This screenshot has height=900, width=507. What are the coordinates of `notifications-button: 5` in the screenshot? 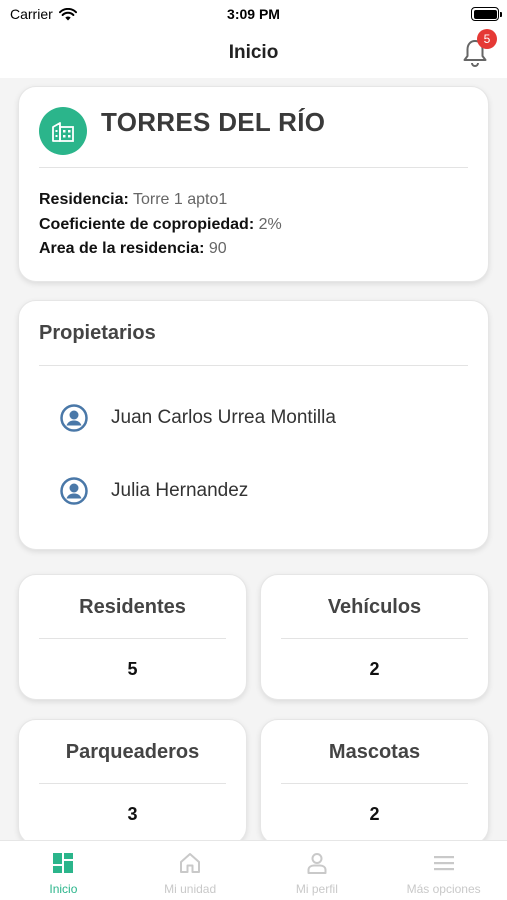 It's located at (479, 48).